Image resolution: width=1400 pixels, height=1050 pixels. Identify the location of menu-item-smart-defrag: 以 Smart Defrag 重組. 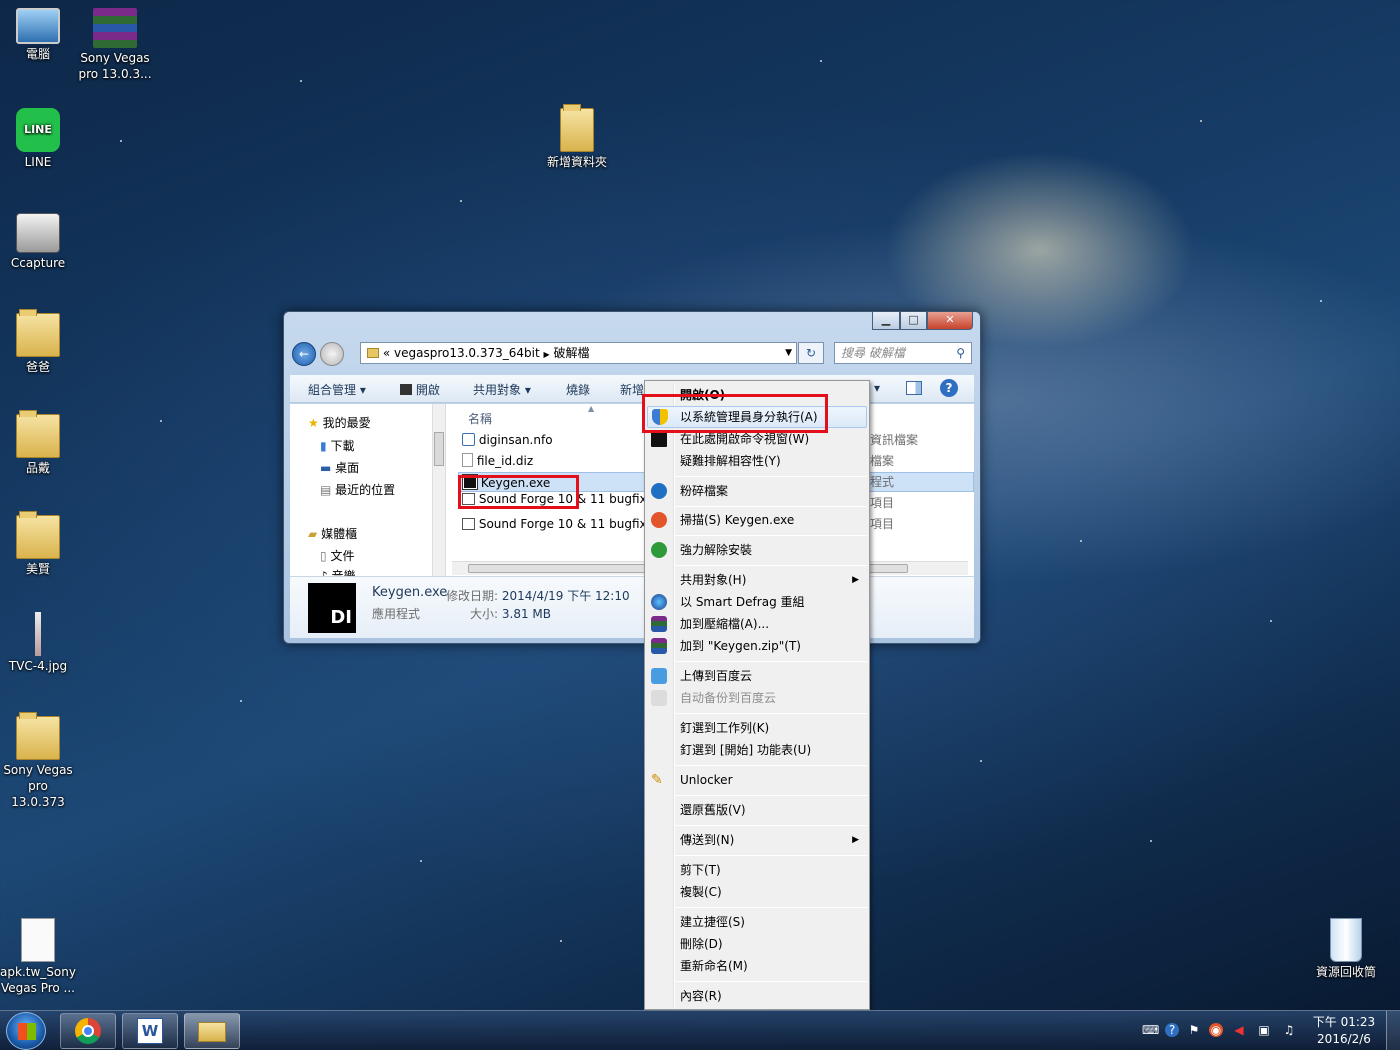
(742, 602).